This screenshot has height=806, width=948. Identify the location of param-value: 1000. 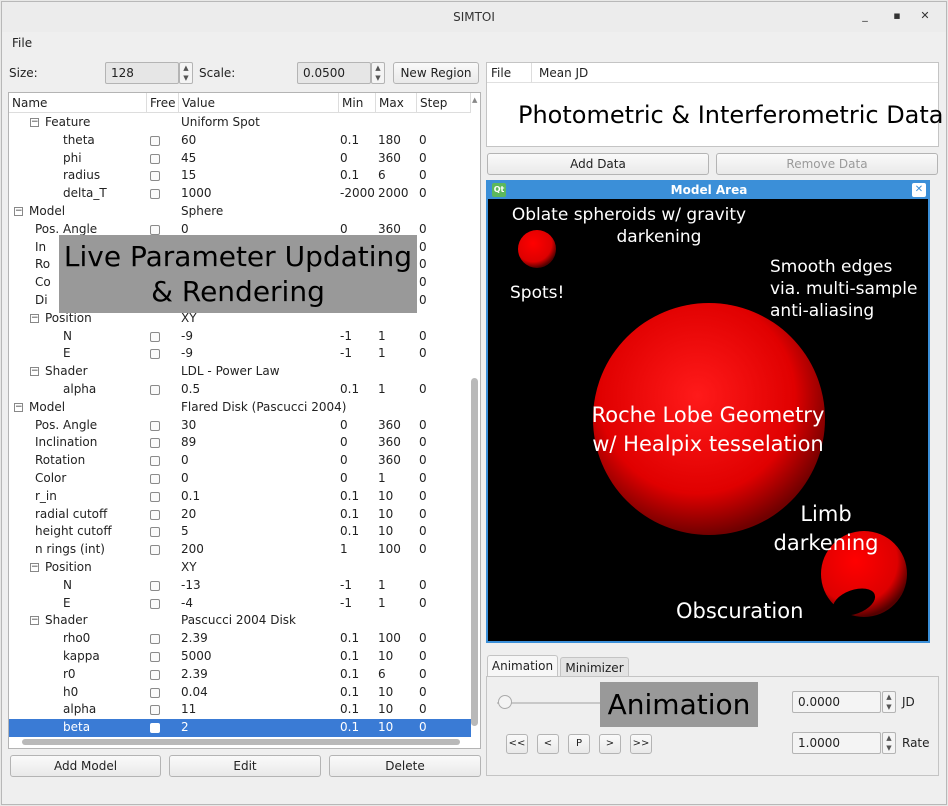
(196, 194).